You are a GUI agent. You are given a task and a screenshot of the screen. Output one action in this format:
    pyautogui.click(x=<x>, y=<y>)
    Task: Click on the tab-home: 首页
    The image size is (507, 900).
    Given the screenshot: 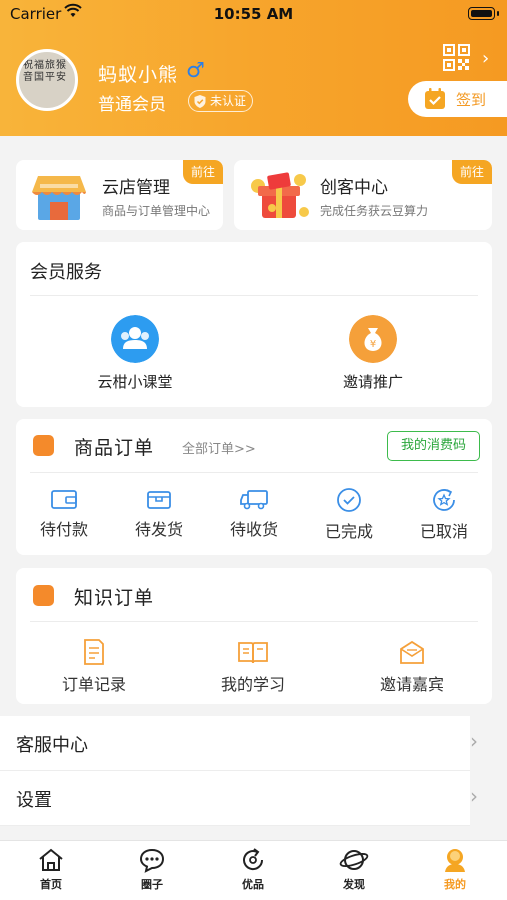 What is the action you would take?
    pyautogui.click(x=51, y=869)
    